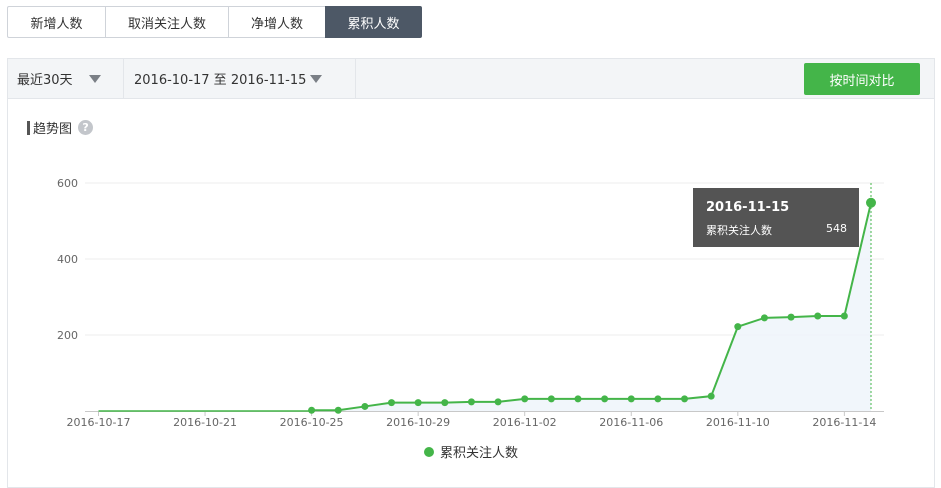  What do you see at coordinates (99, 422) in the screenshot?
I see `x-tick-label: 2016-10-17` at bounding box center [99, 422].